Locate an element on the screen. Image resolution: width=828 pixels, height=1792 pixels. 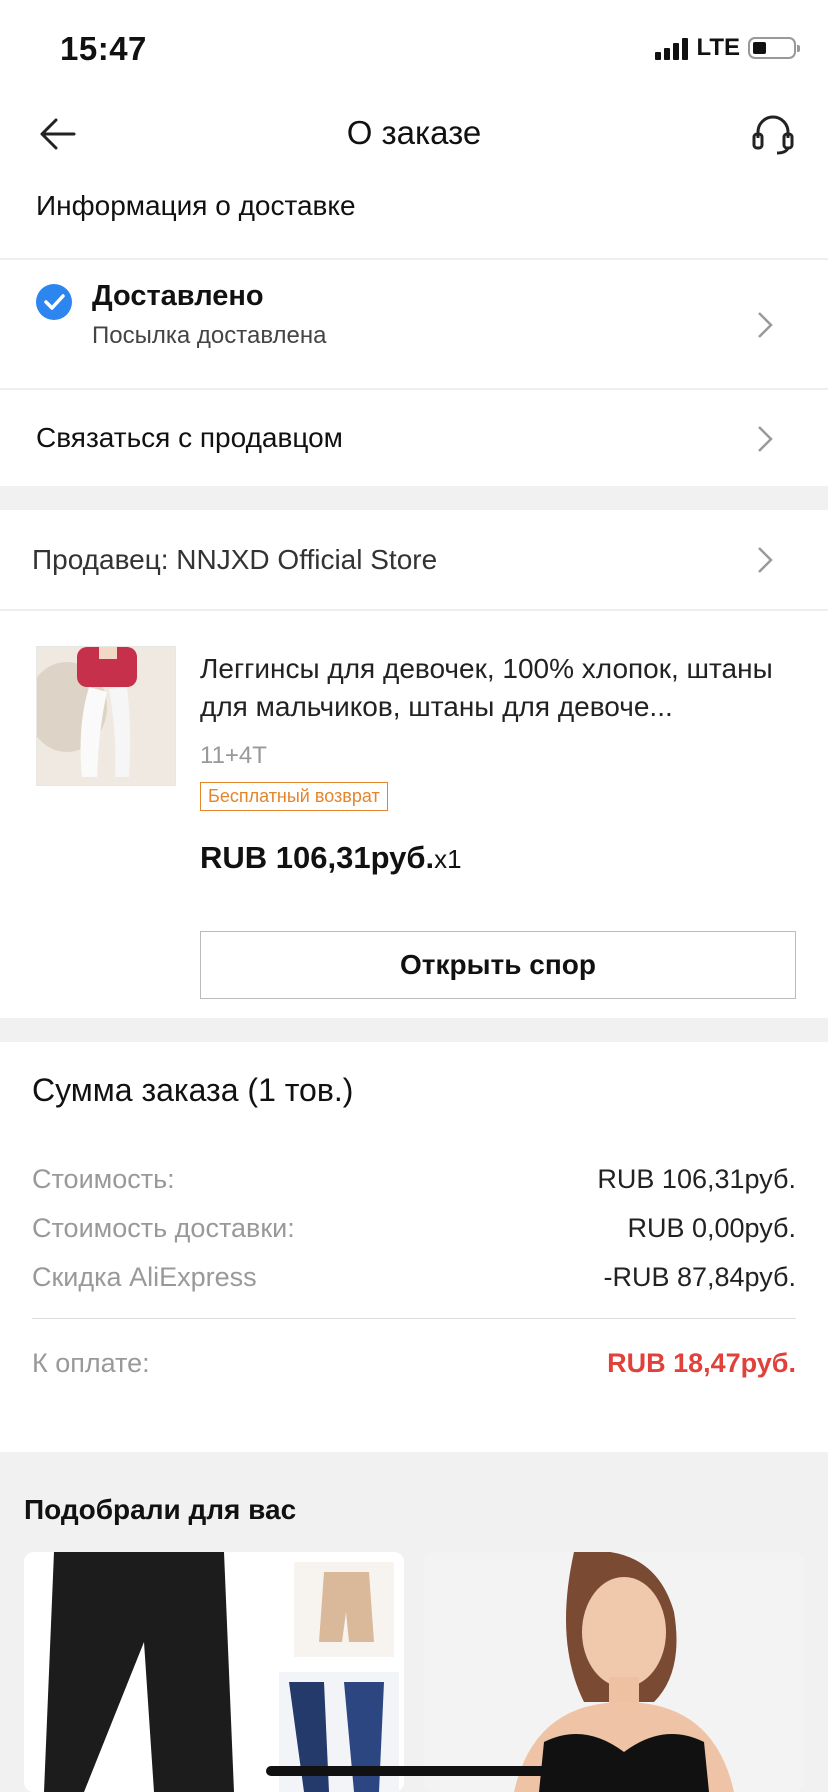
subtotal-value: RUB 106,31руб. is located at coordinates (696, 1179).